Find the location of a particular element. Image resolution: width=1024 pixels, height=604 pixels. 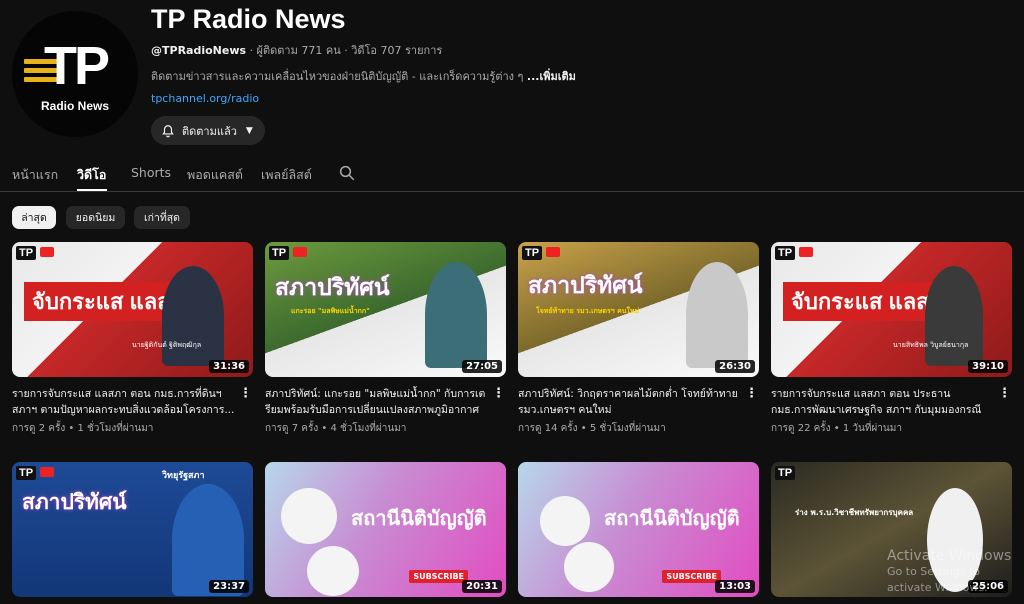

video-thumbnail: สถานีนิติบัญญัติ SUBSCRIBE 20:31 is located at coordinates (385, 529).